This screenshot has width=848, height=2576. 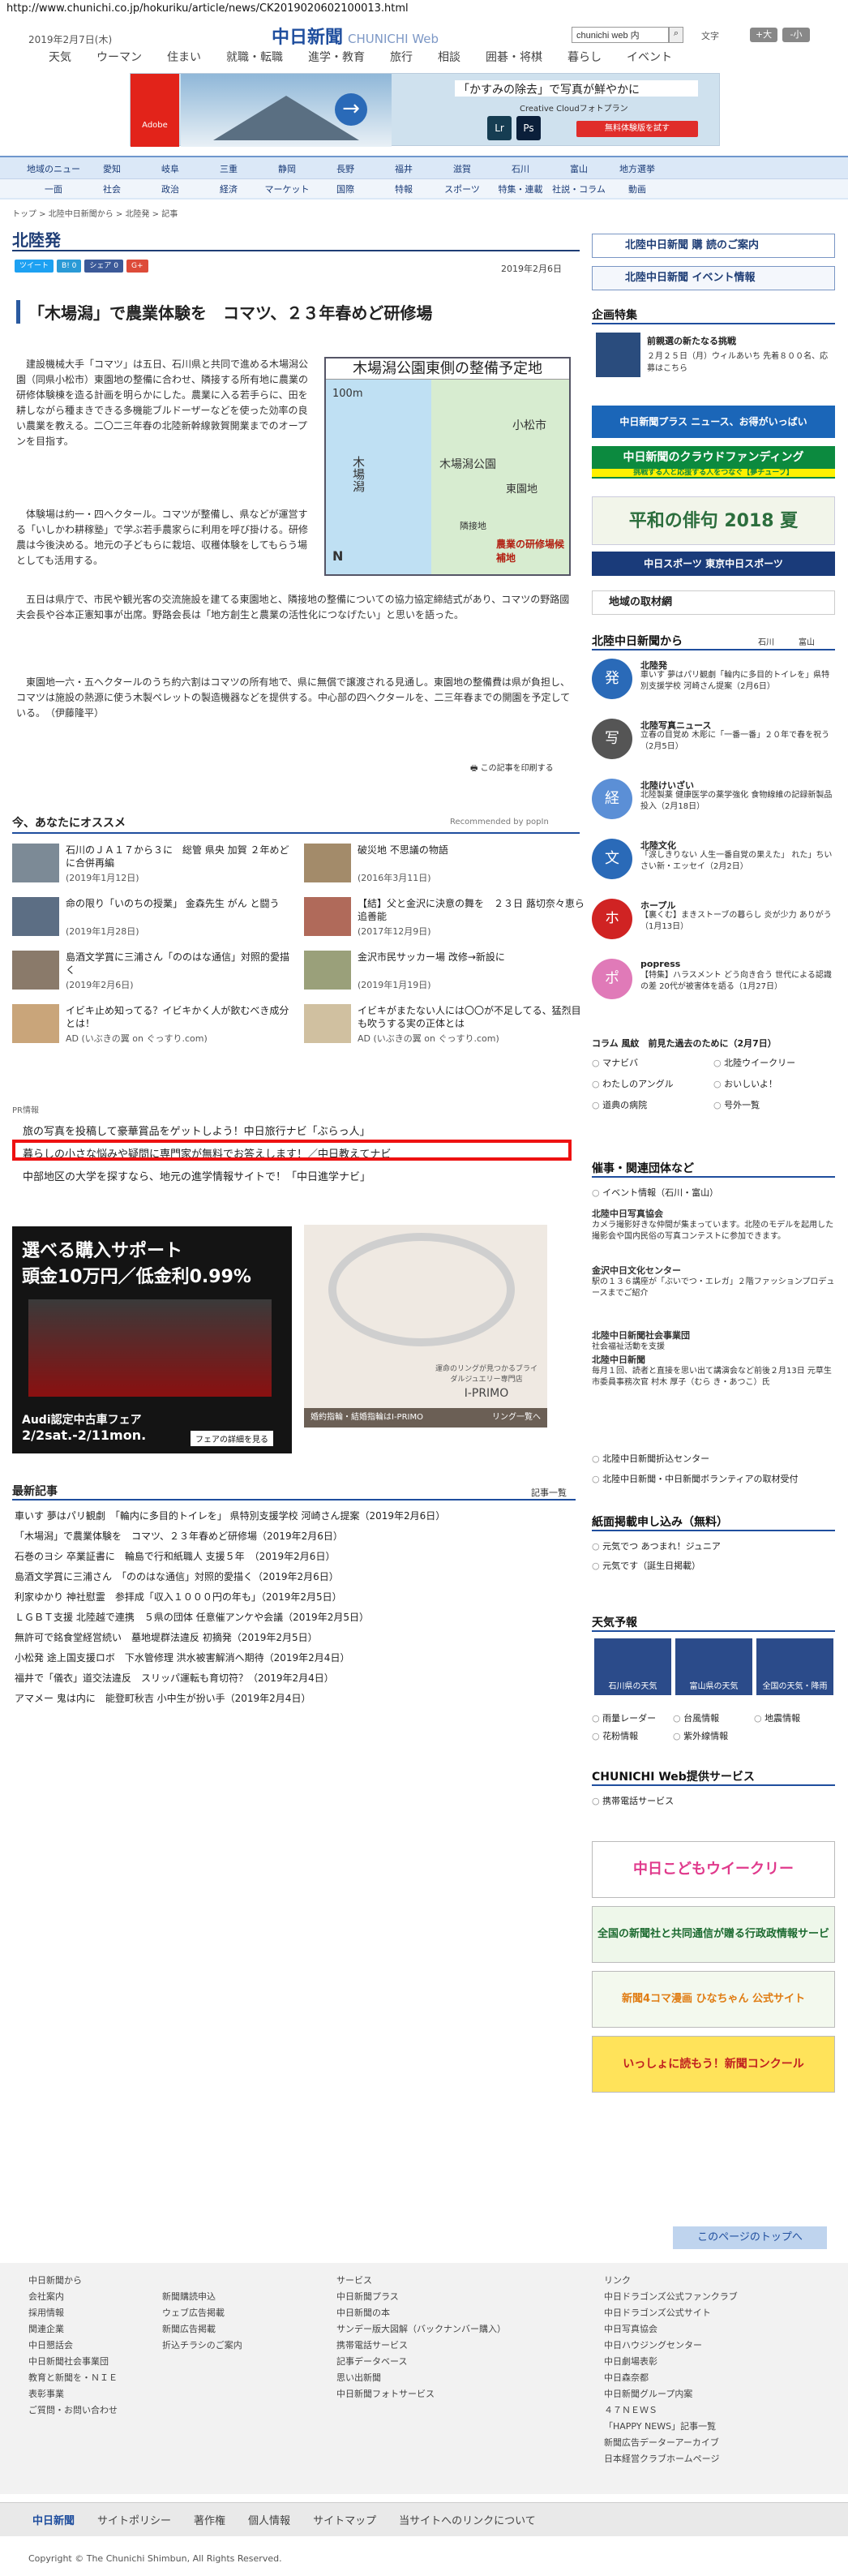 What do you see at coordinates (421, 2394) in the screenshot?
I see `footer-link: 中日新聞フォトサービス` at bounding box center [421, 2394].